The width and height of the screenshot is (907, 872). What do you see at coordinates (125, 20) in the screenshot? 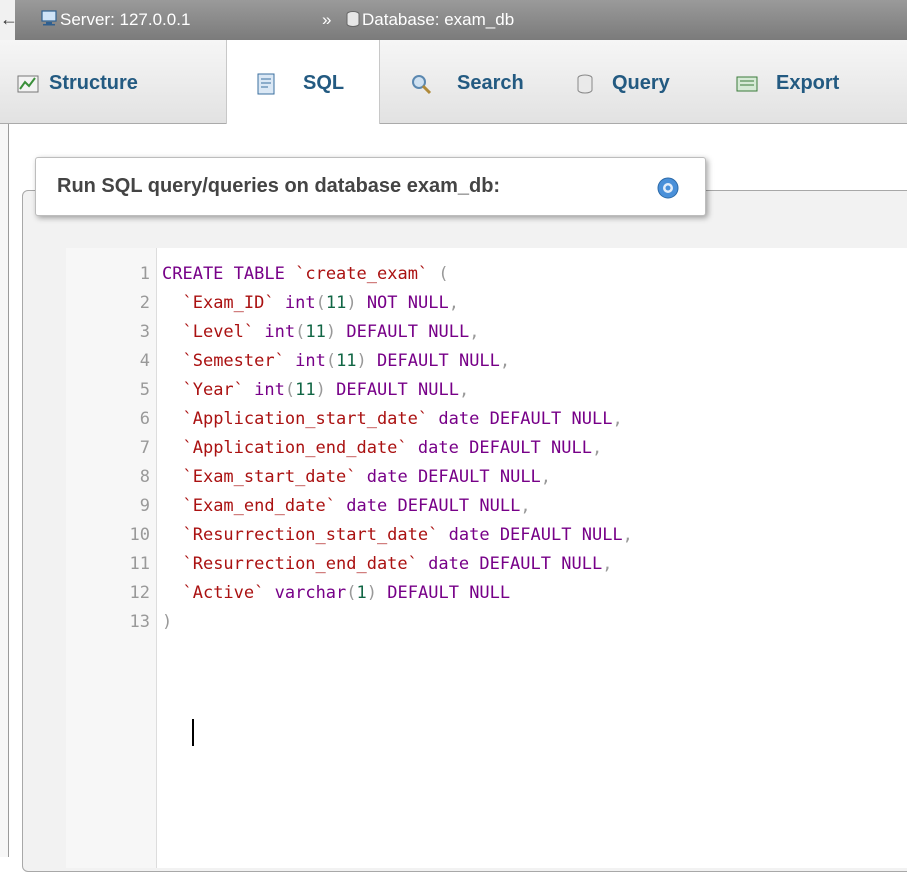
I see `server-link: Server: 127.0.0.1` at bounding box center [125, 20].